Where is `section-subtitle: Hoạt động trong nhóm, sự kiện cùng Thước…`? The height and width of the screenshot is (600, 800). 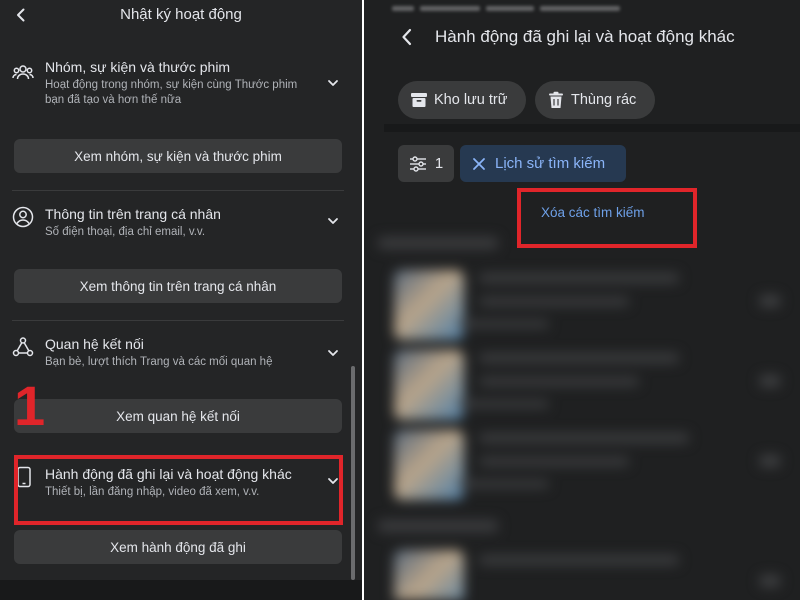 section-subtitle: Hoạt động trong nhóm, sự kiện cùng Thước… is located at coordinates (171, 92).